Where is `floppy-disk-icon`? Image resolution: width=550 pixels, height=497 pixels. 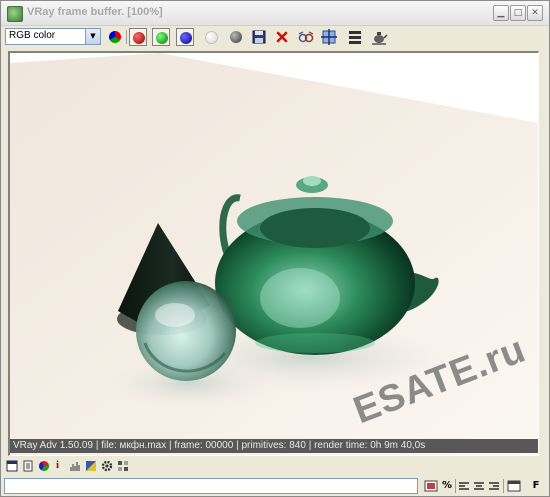 floppy-disk-icon is located at coordinates (259, 37).